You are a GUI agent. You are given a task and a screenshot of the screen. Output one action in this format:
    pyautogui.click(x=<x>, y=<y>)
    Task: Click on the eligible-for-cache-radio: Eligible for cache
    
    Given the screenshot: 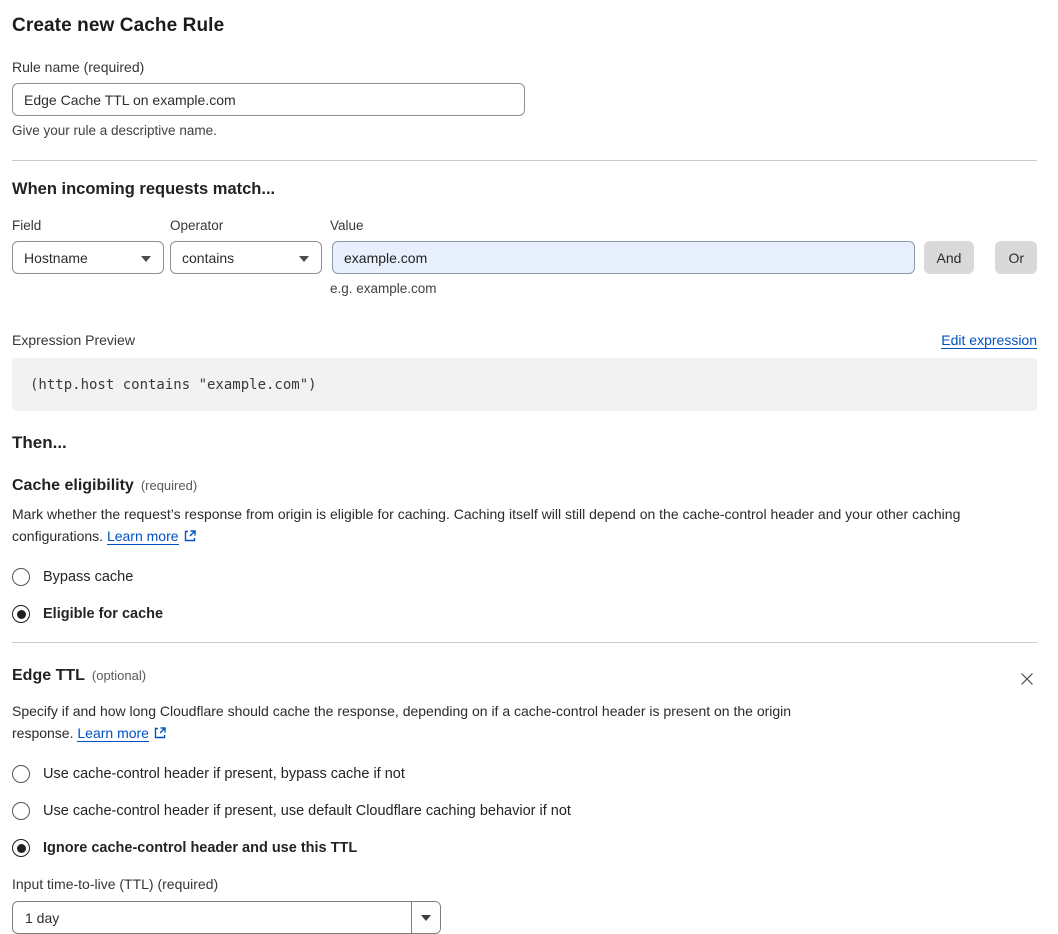 What is the action you would take?
    pyautogui.click(x=524, y=614)
    